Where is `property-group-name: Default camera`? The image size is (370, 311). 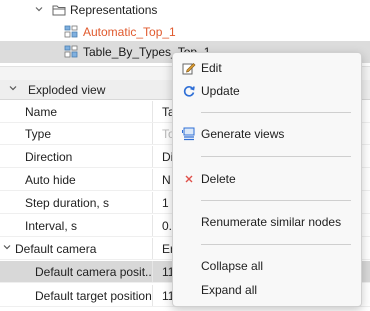 property-group-name: Default camera is located at coordinates (76, 249).